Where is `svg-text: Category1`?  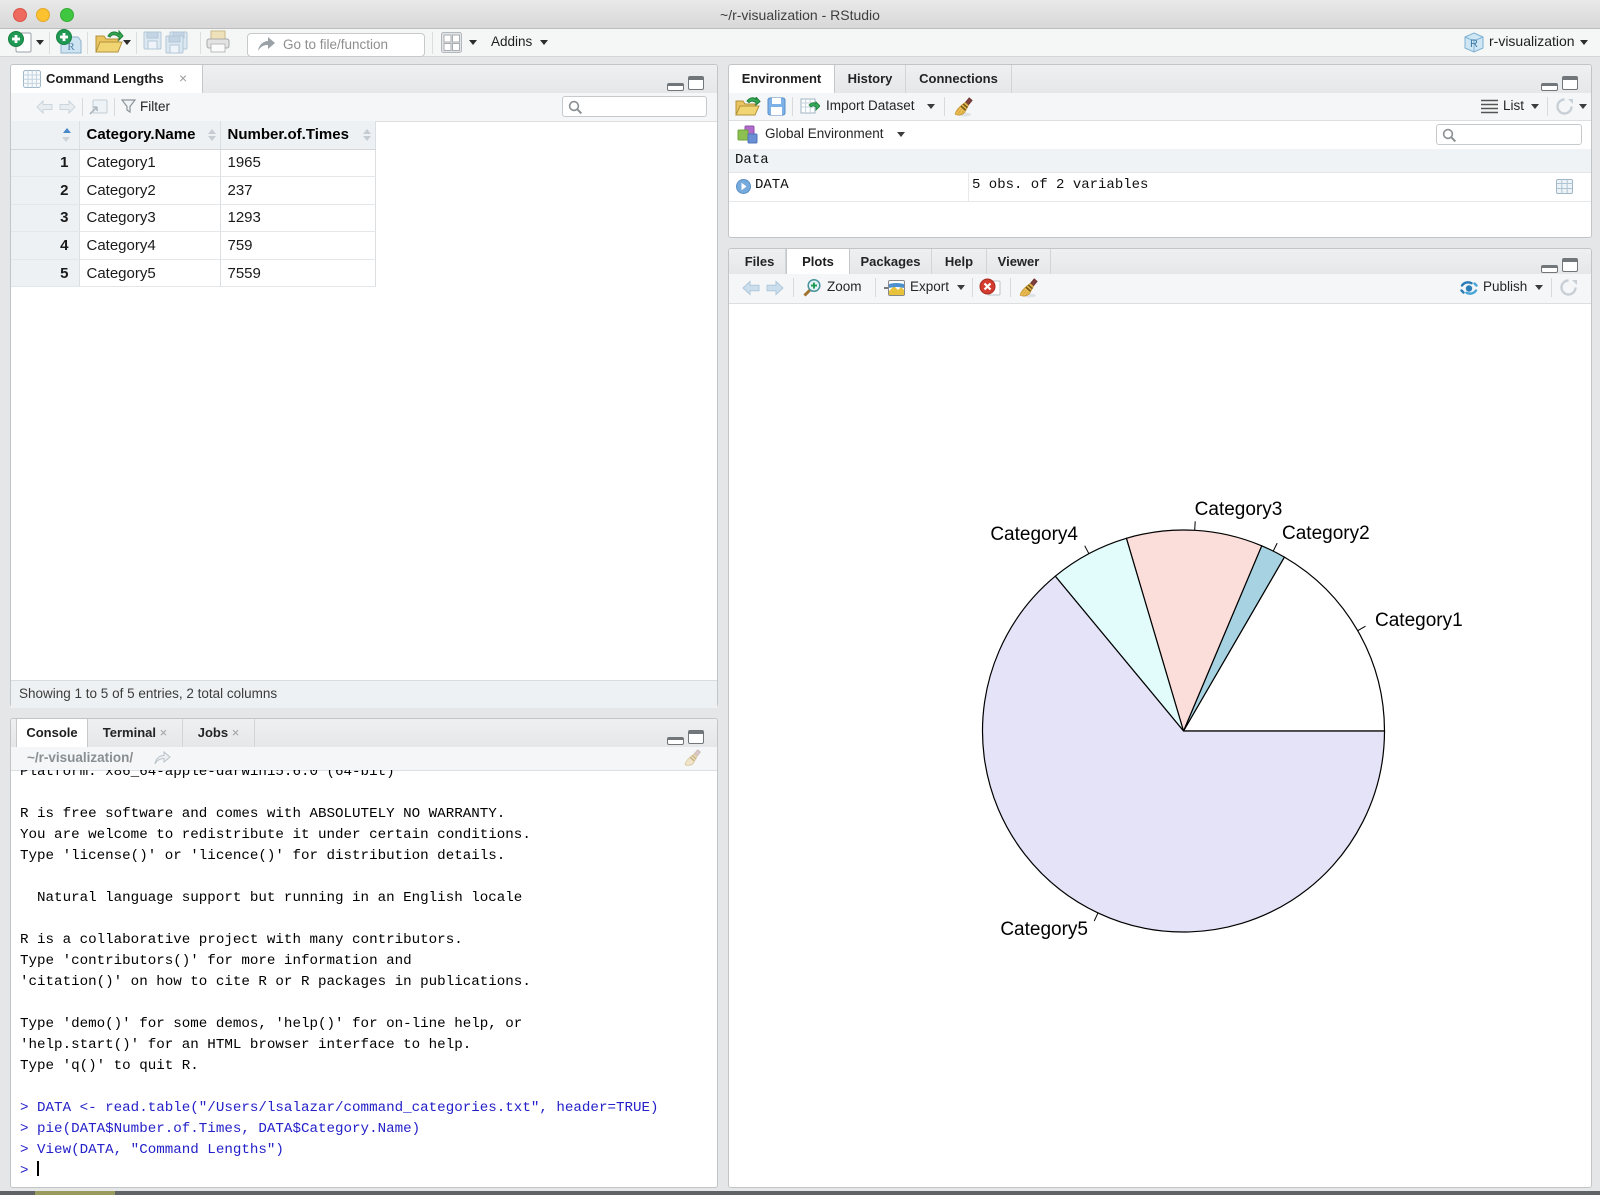 svg-text: Category1 is located at coordinates (1419, 620).